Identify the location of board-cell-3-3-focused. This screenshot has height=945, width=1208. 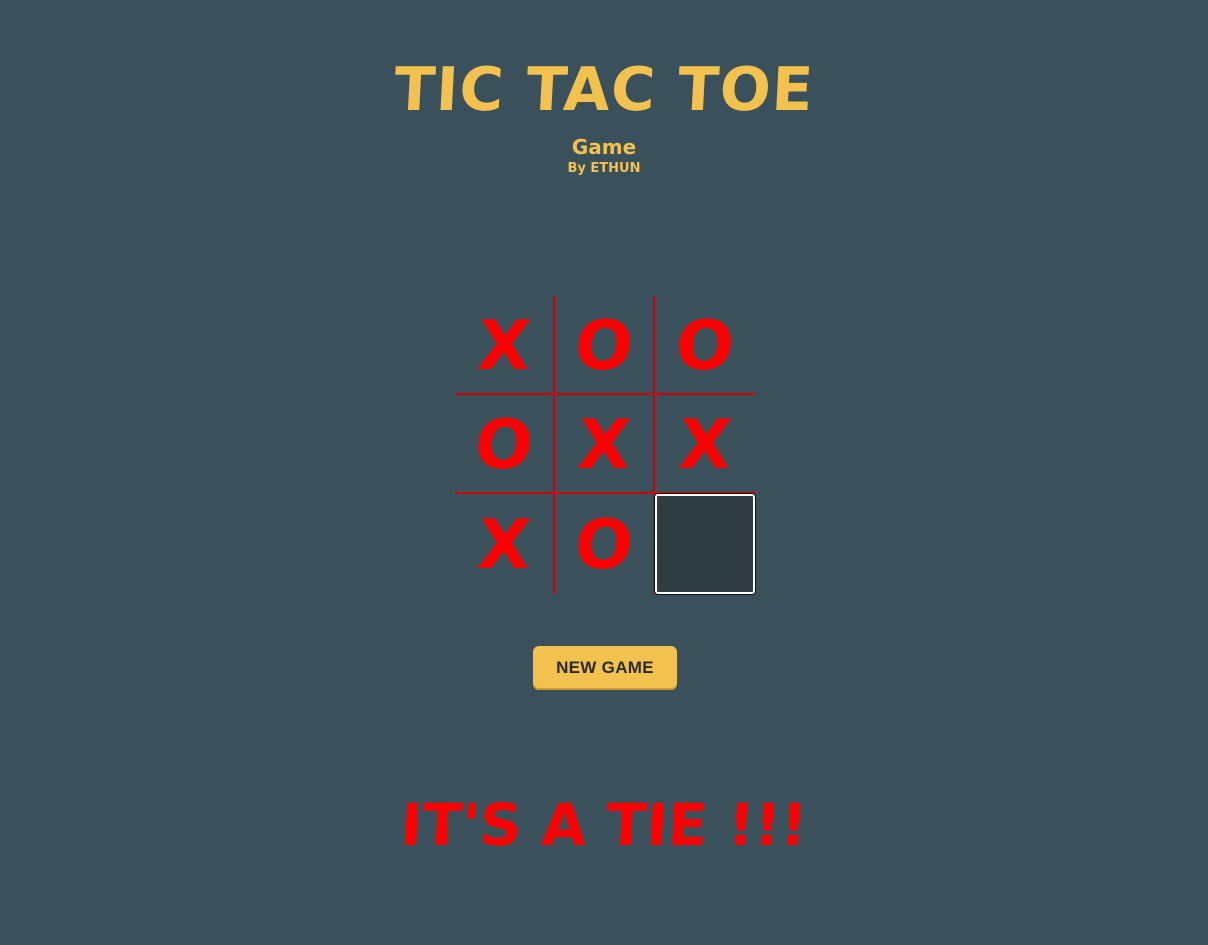
(705, 544).